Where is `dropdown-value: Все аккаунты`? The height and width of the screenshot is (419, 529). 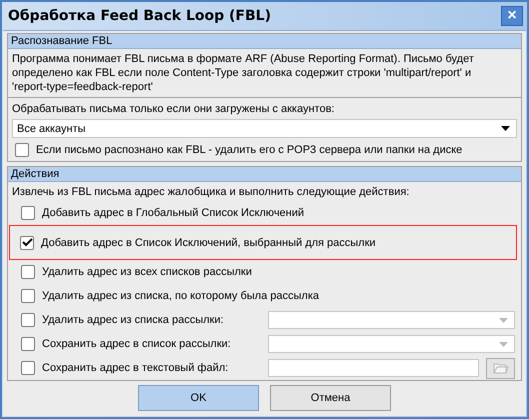
dropdown-value: Все аккаунты is located at coordinates (51, 128).